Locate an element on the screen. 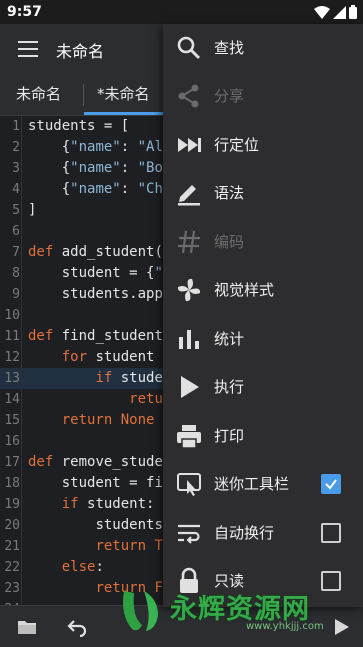 This screenshot has height=647, width=363. line-number: 22 is located at coordinates (12, 567).